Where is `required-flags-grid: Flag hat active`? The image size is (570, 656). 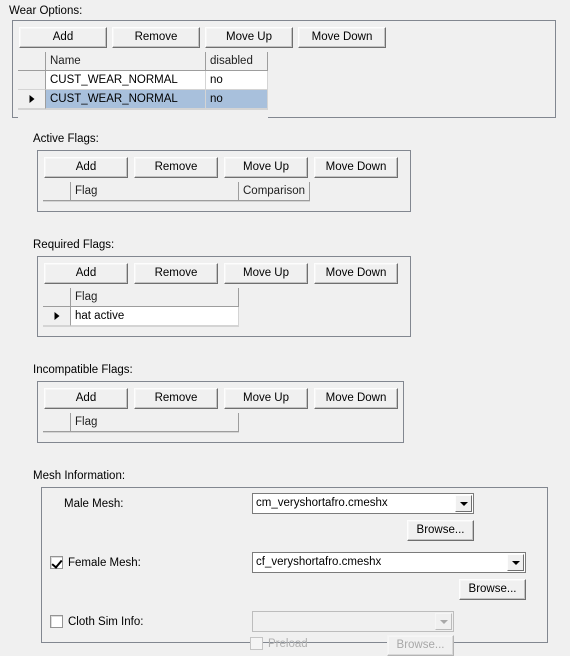
required-flags-grid: Flag hat active is located at coordinates (141, 311).